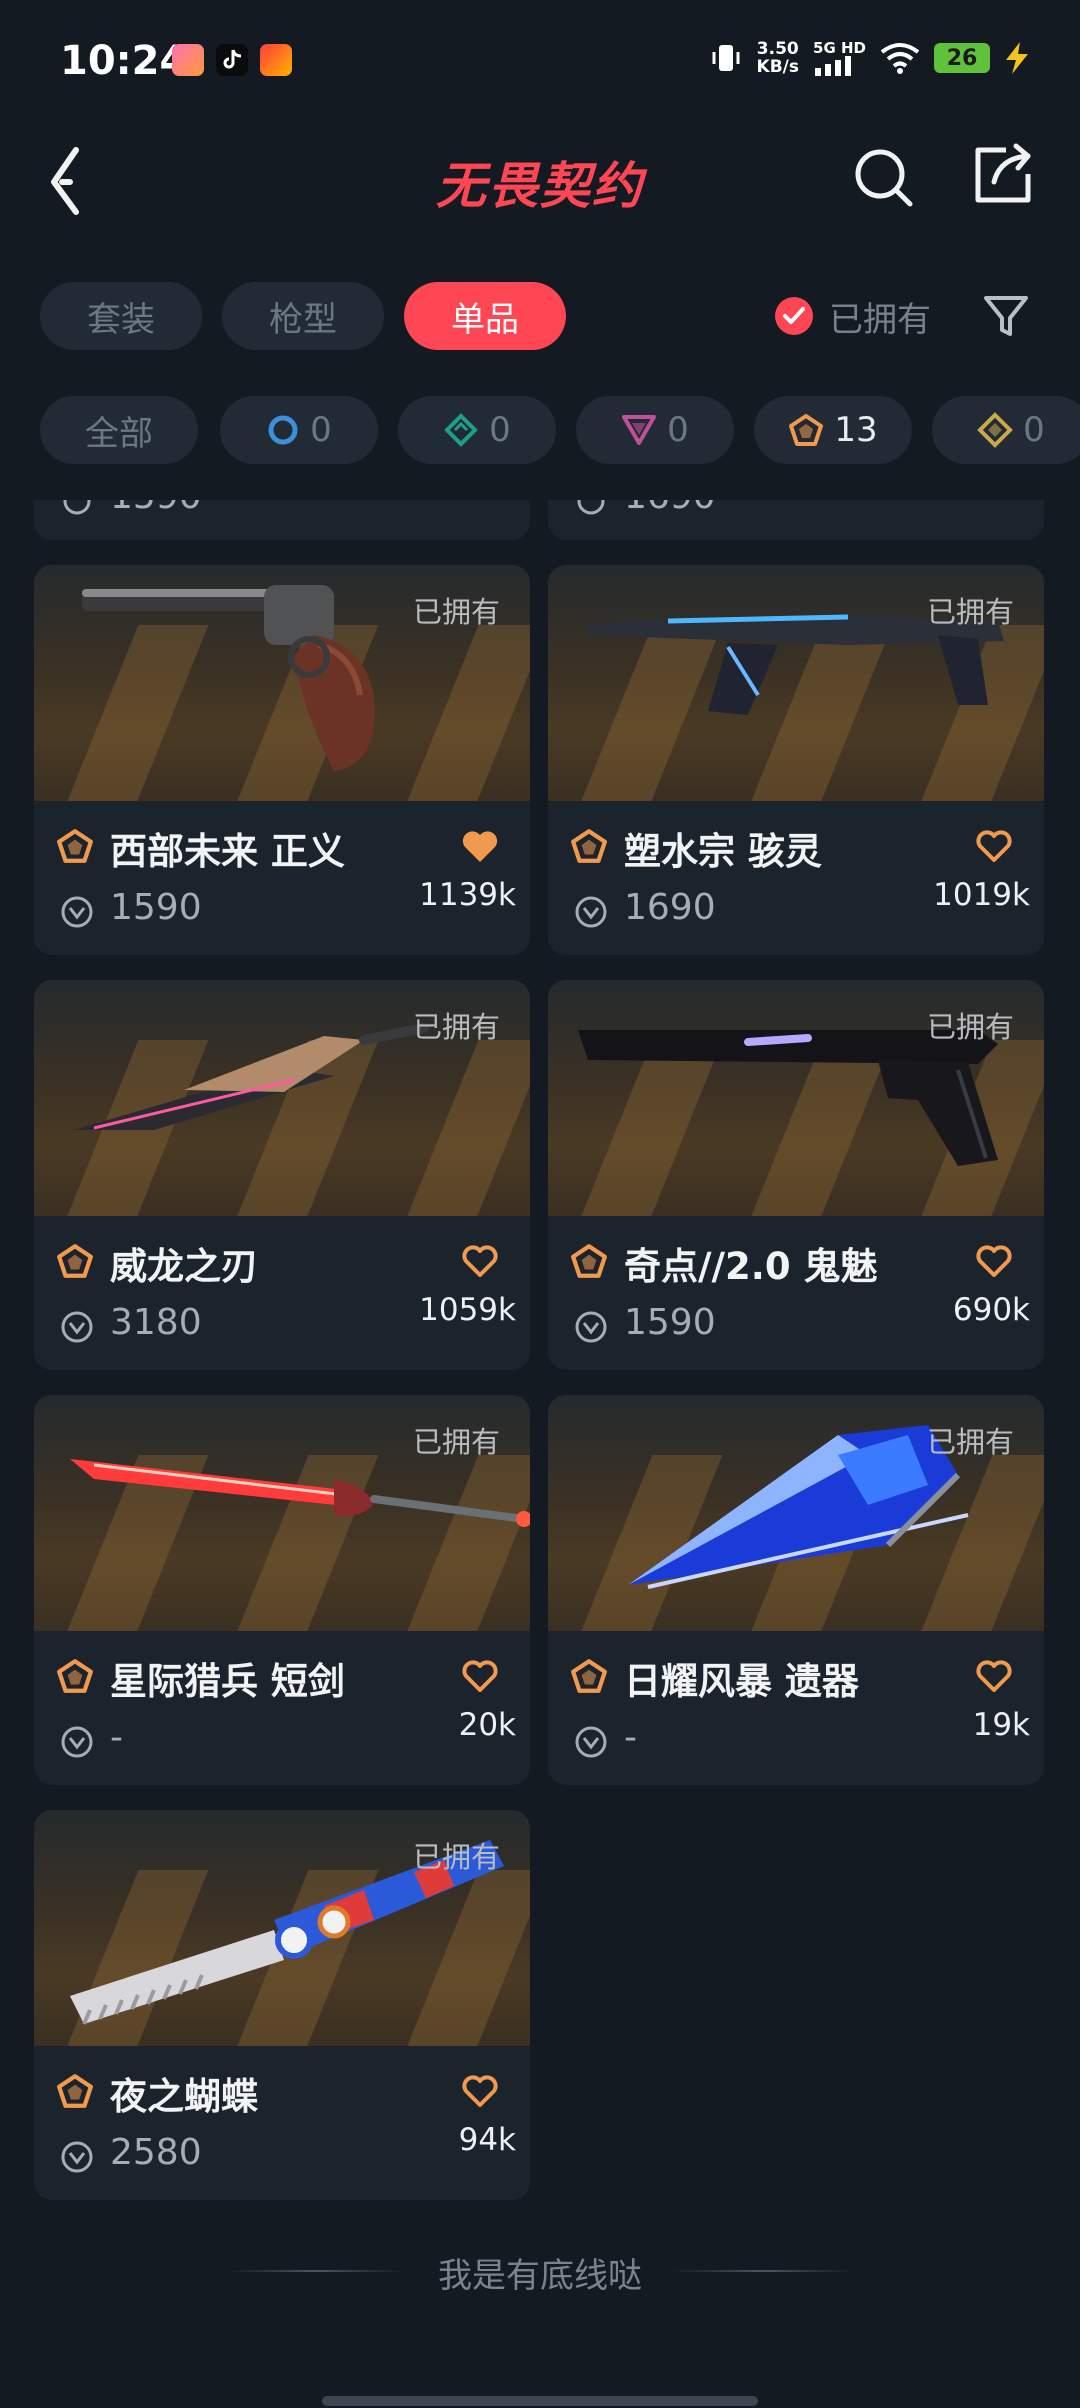 The height and width of the screenshot is (2408, 1080). What do you see at coordinates (1003, 175) in the screenshot?
I see `share-icon` at bounding box center [1003, 175].